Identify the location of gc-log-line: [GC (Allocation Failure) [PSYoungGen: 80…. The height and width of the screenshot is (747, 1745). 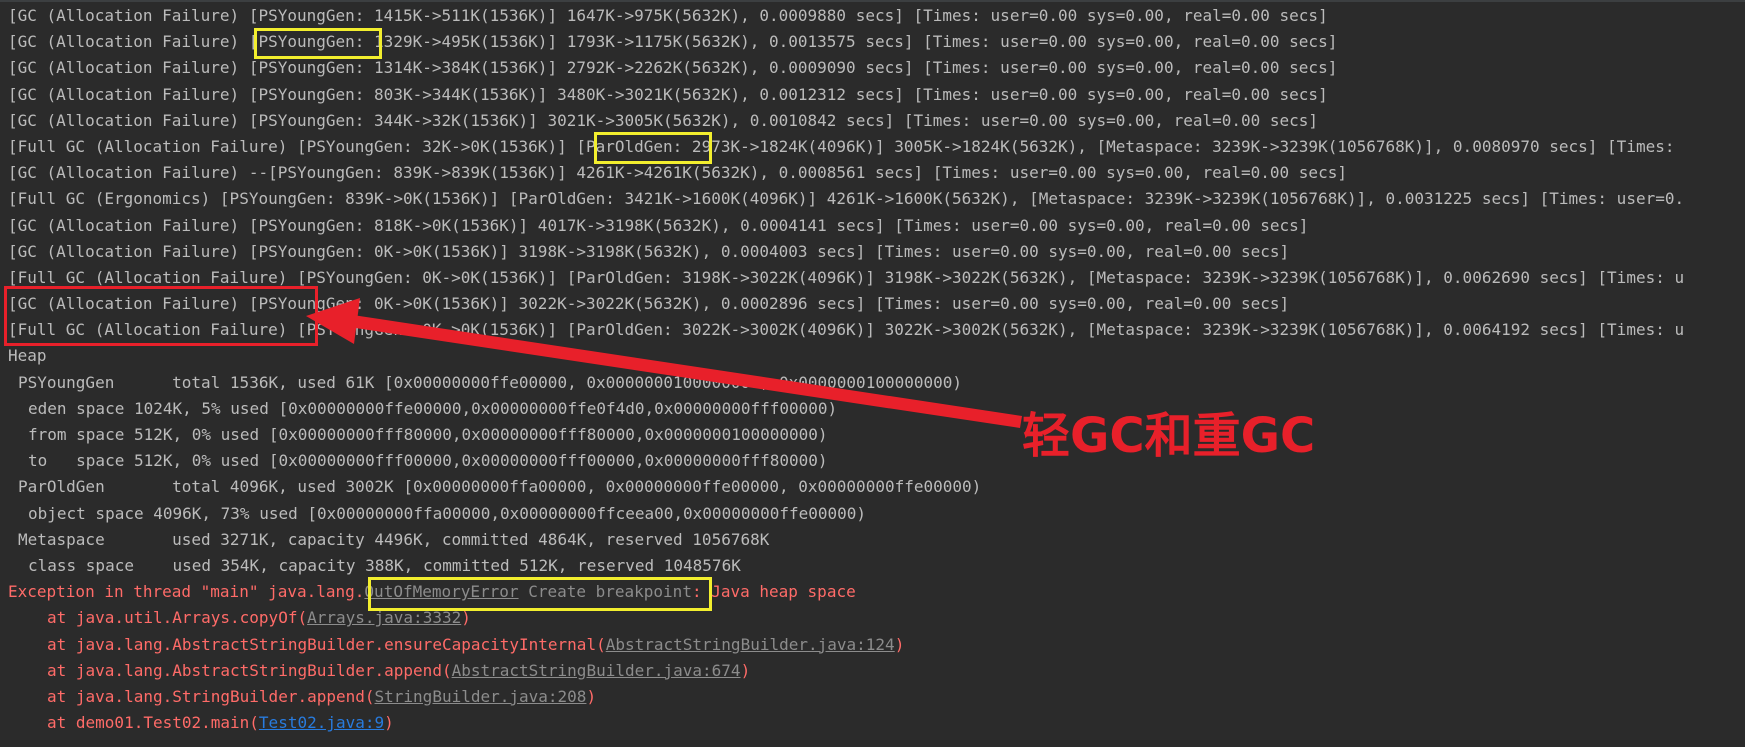
(668, 94).